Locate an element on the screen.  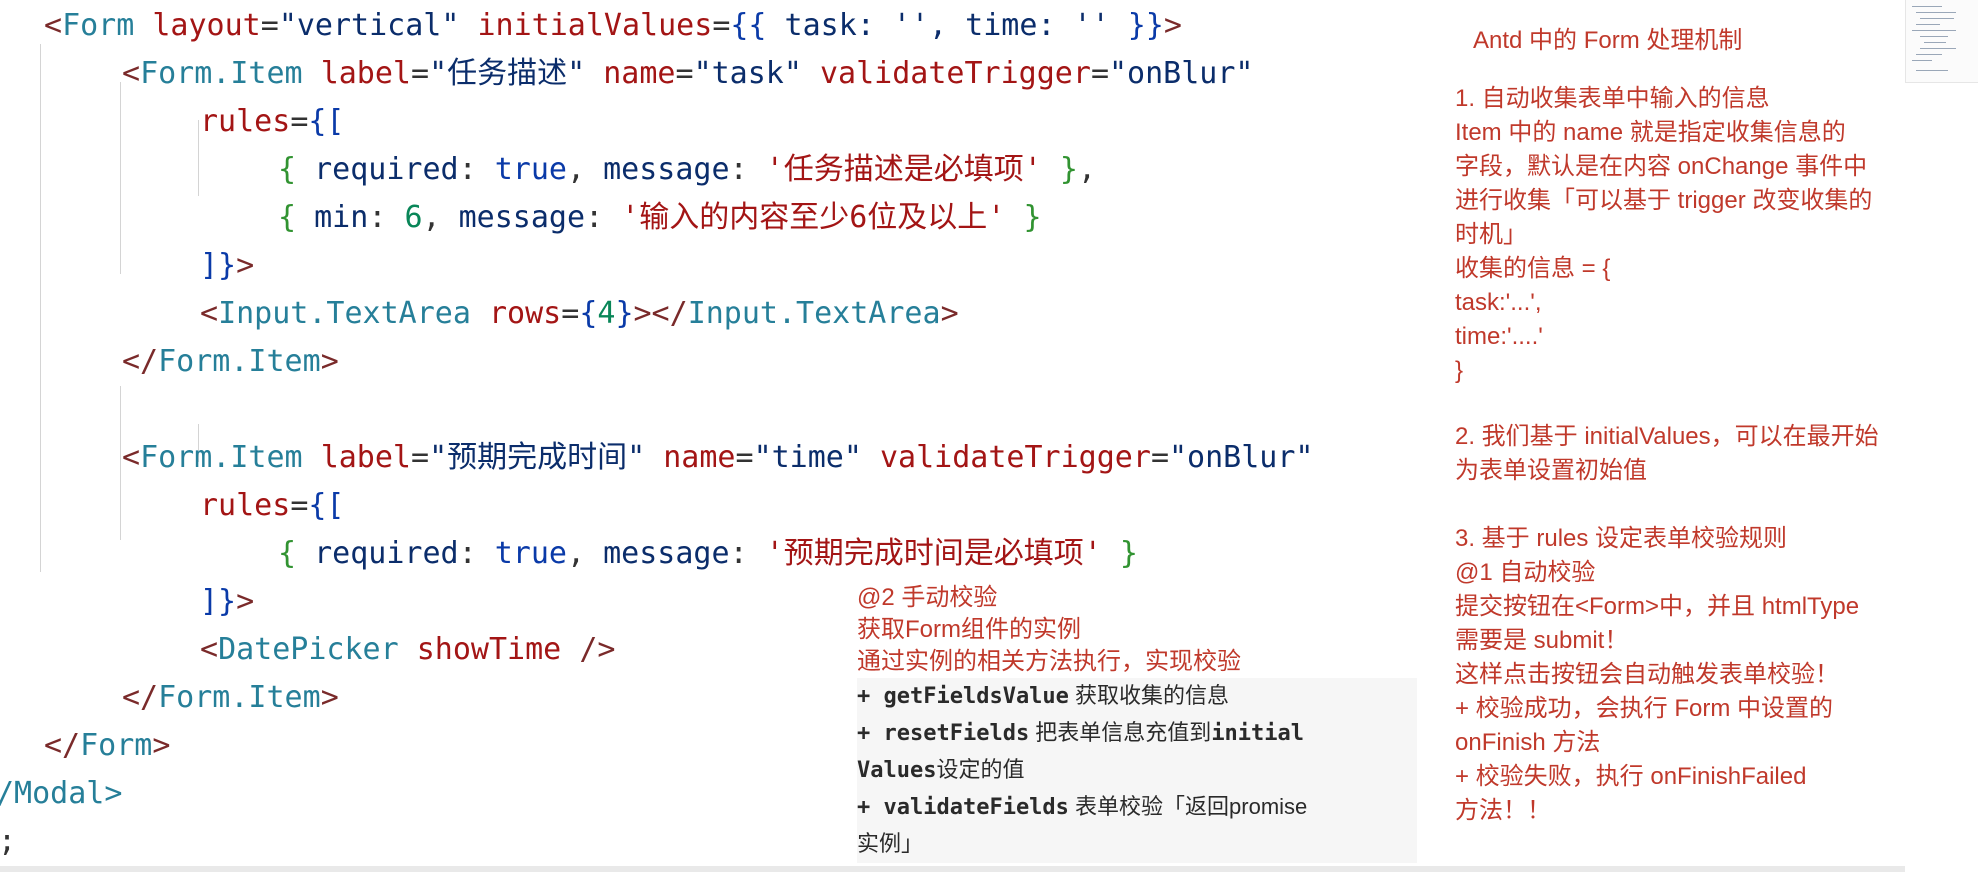
code-line-rules1: rules={[ is located at coordinates (272, 121).